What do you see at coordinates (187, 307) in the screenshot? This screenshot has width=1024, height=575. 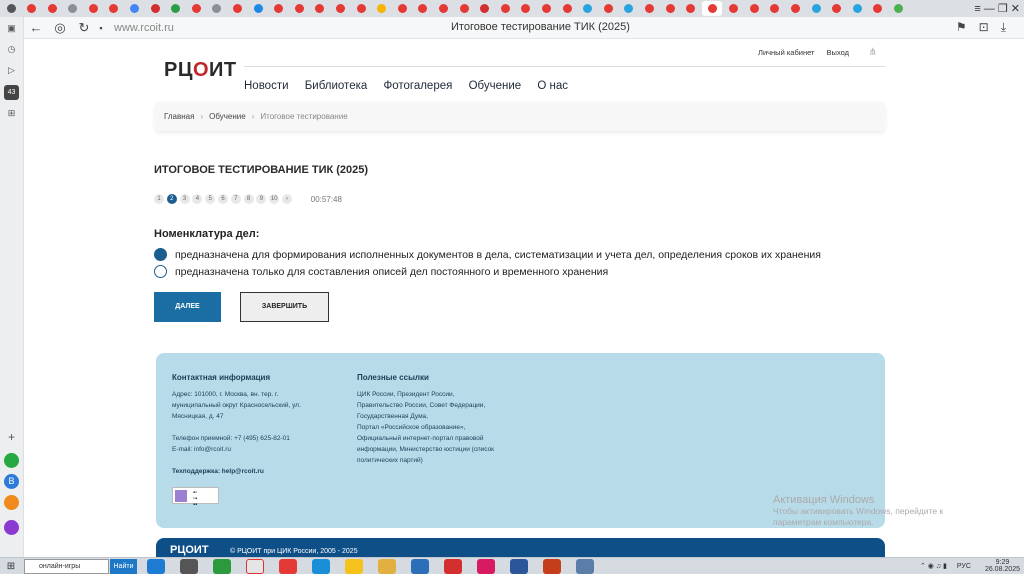 I see `next-button: ДАЛЕЕ` at bounding box center [187, 307].